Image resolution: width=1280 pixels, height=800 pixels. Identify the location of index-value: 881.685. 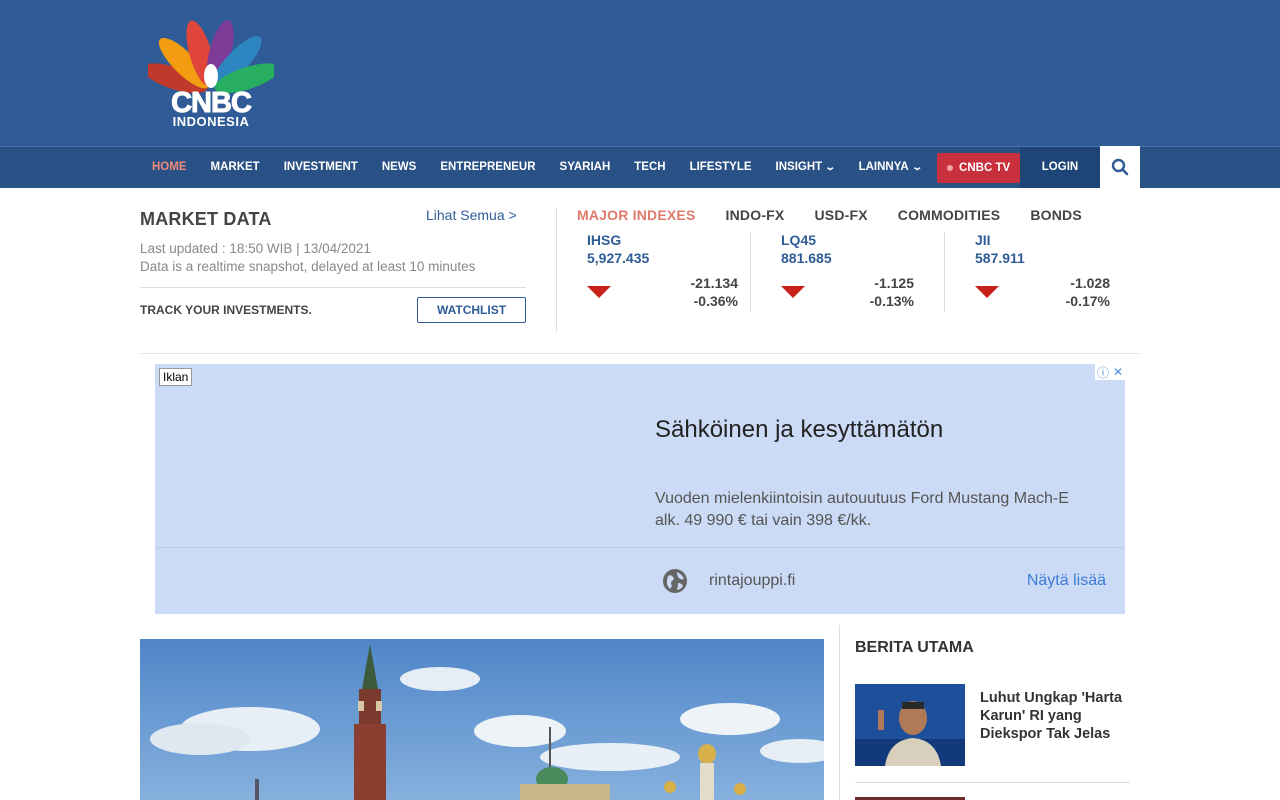
(806, 258).